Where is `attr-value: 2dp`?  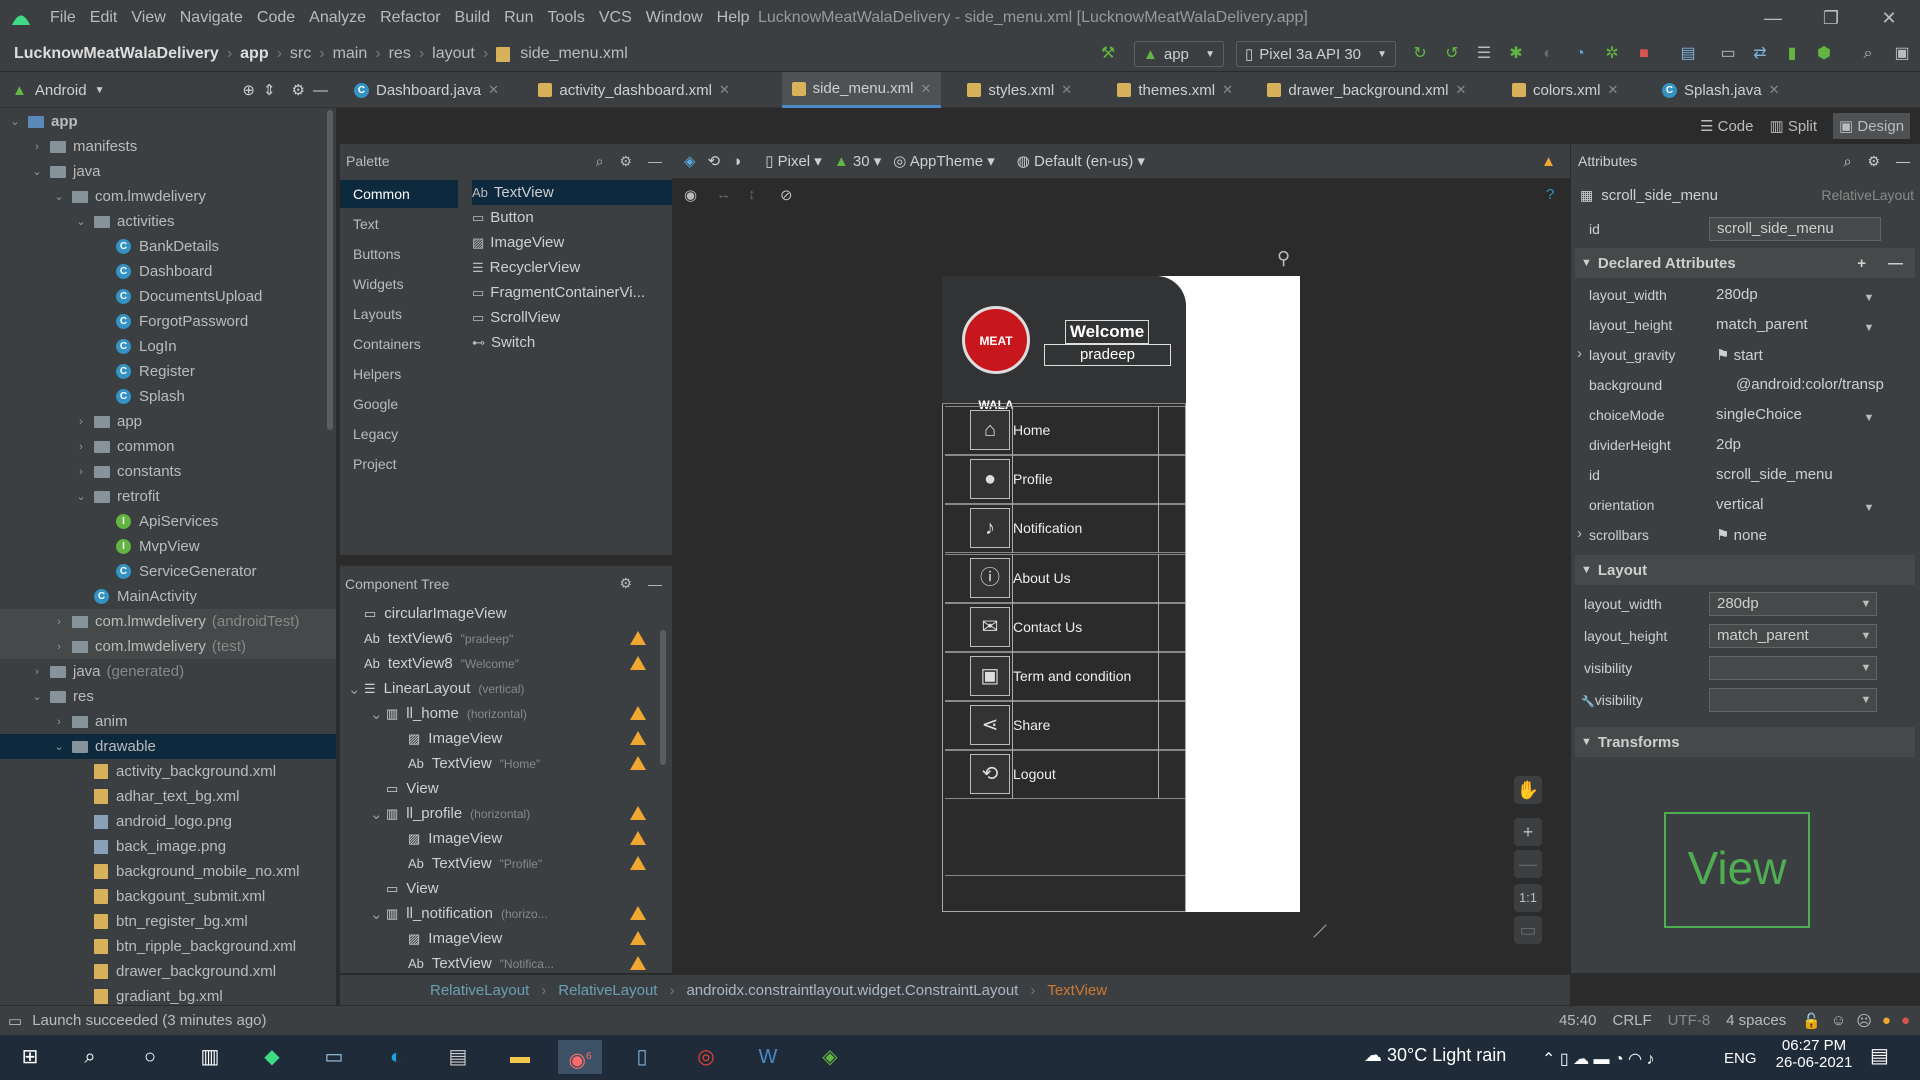 attr-value: 2dp is located at coordinates (1728, 444).